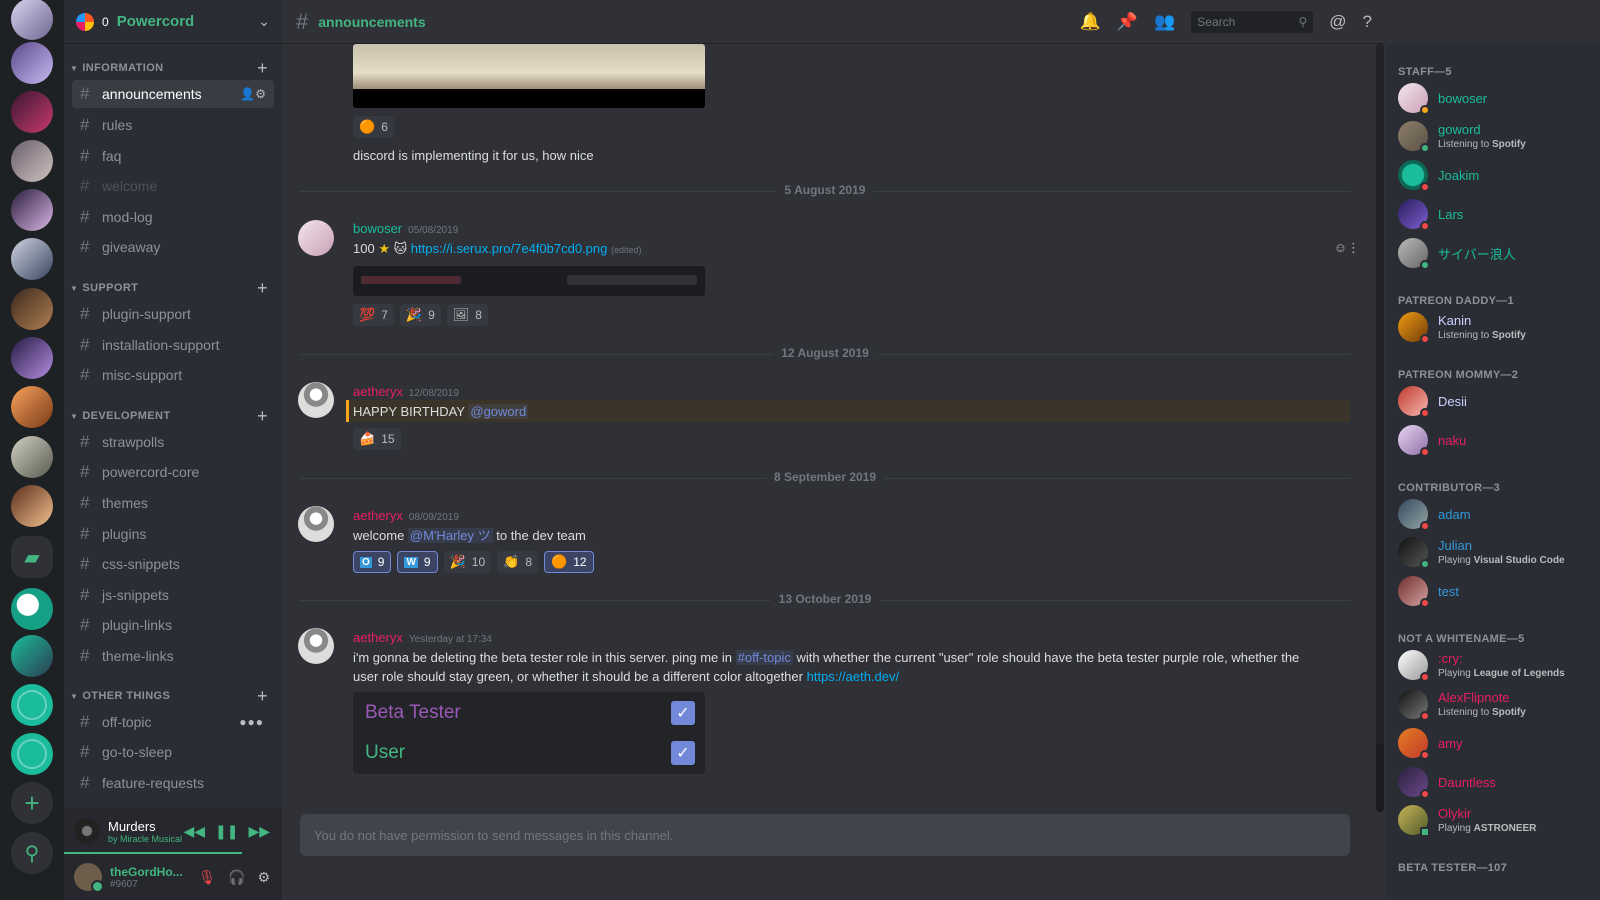 The width and height of the screenshot is (1600, 900). What do you see at coordinates (377, 439) in the screenshot?
I see `reaction: 🍰 15` at bounding box center [377, 439].